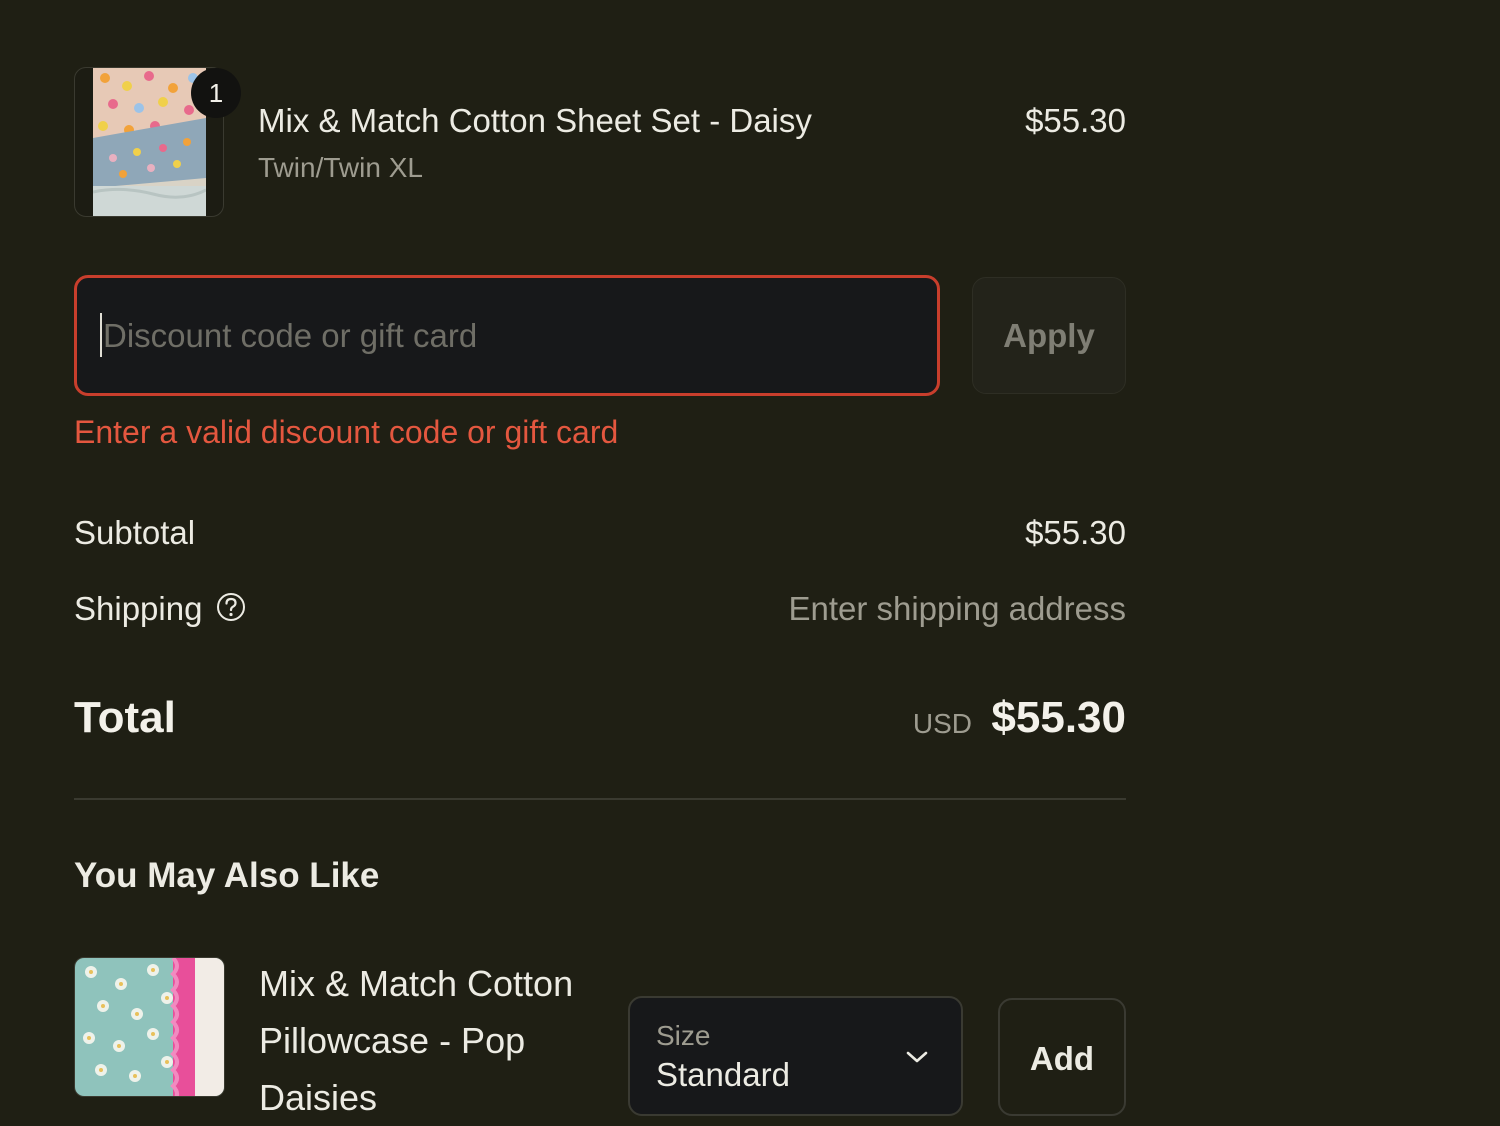 The height and width of the screenshot is (1126, 1500). I want to click on size-select-value: Standard, so click(723, 1074).